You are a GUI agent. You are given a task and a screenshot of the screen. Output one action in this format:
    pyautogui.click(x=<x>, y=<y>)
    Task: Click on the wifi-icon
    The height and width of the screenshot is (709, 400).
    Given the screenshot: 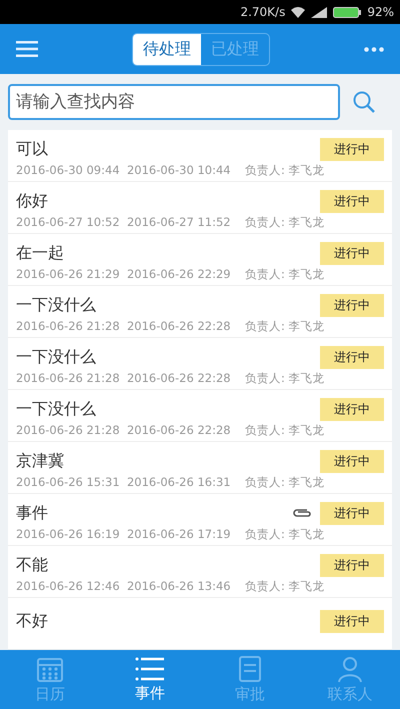 What is the action you would take?
    pyautogui.click(x=298, y=12)
    